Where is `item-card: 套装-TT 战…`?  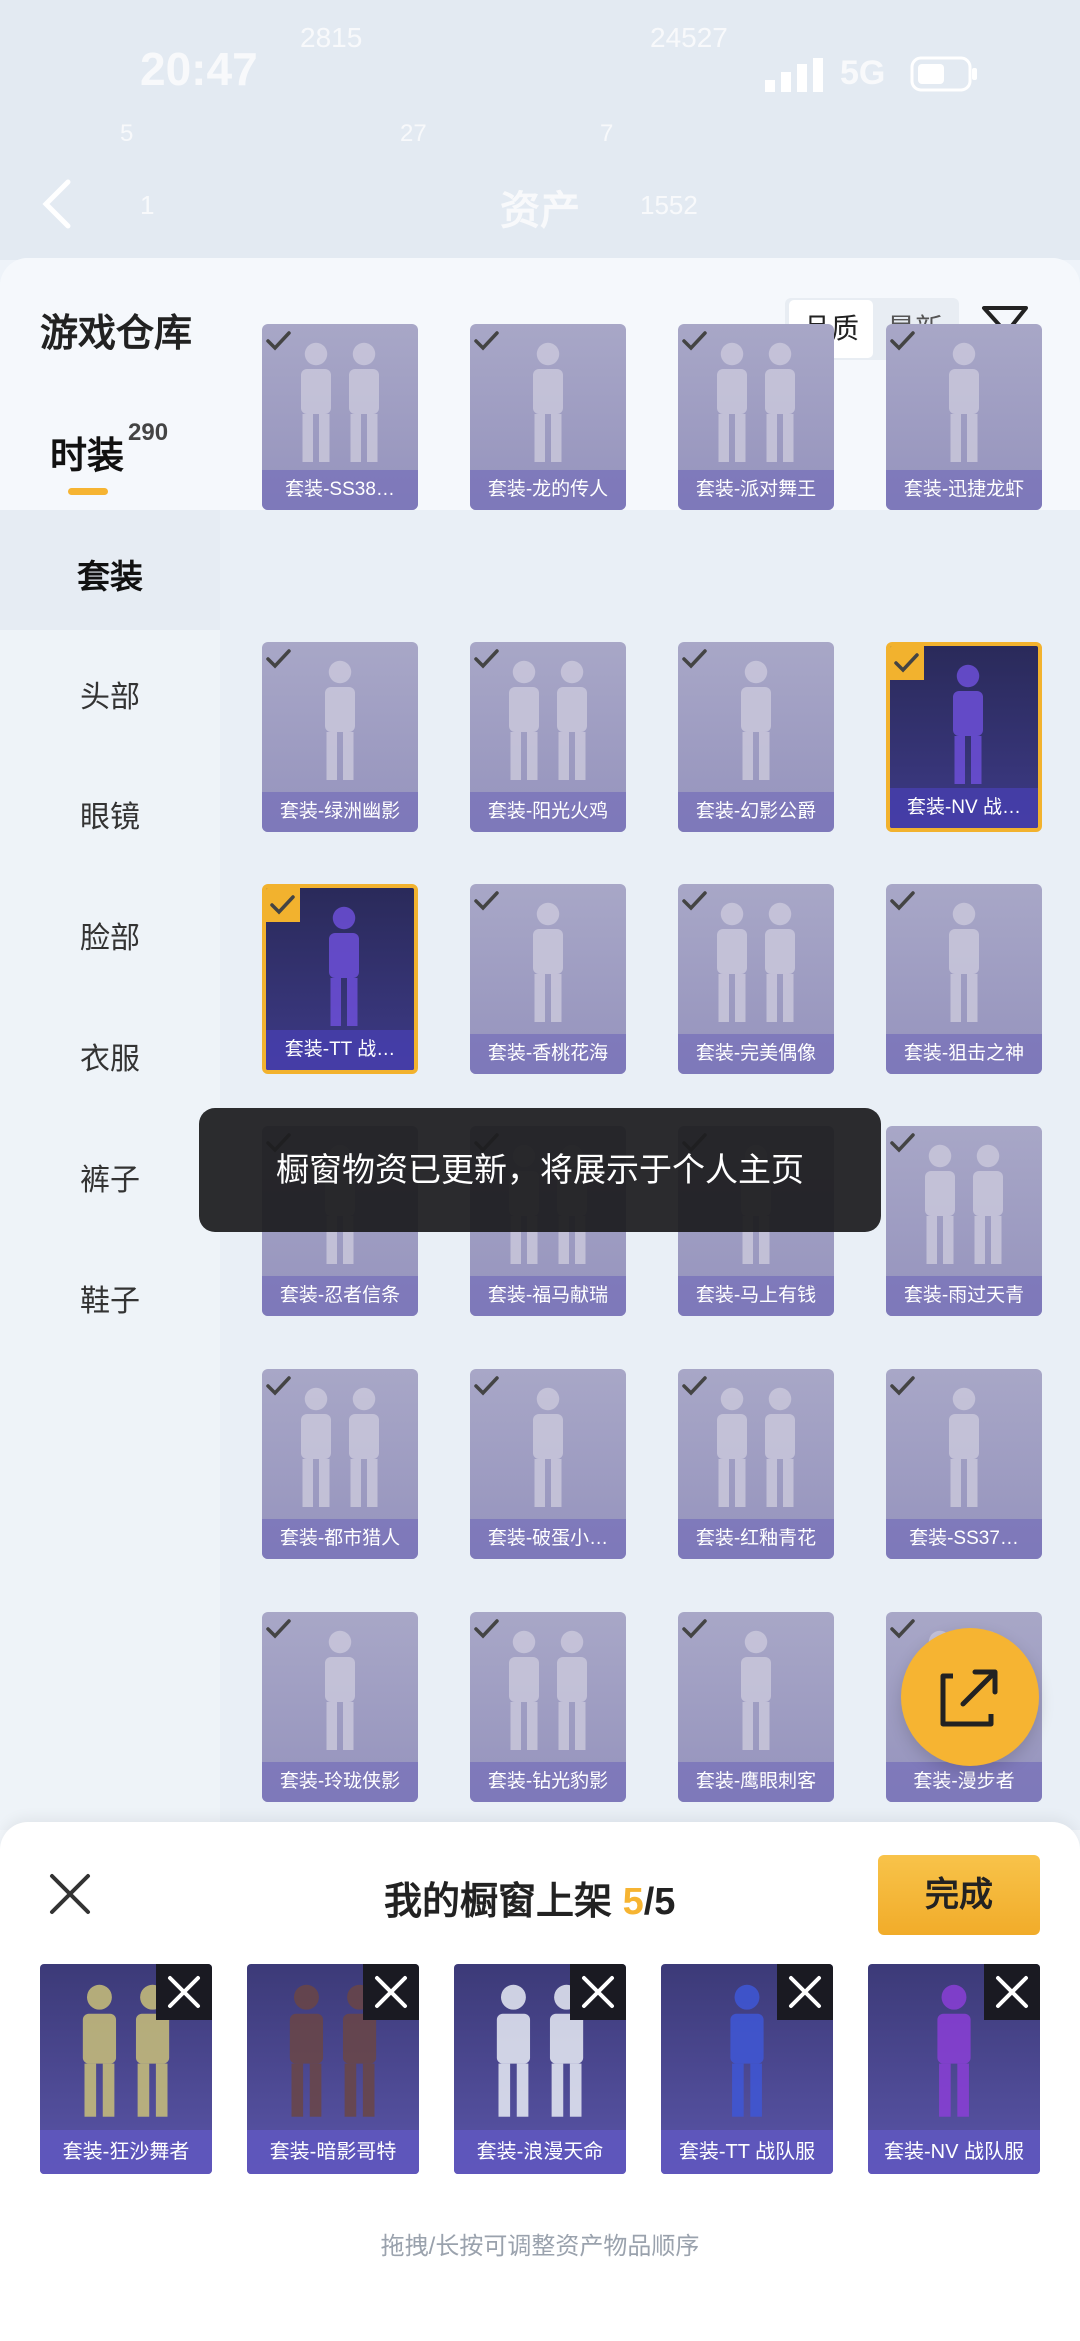
item-card: 套装-TT 战… is located at coordinates (340, 979).